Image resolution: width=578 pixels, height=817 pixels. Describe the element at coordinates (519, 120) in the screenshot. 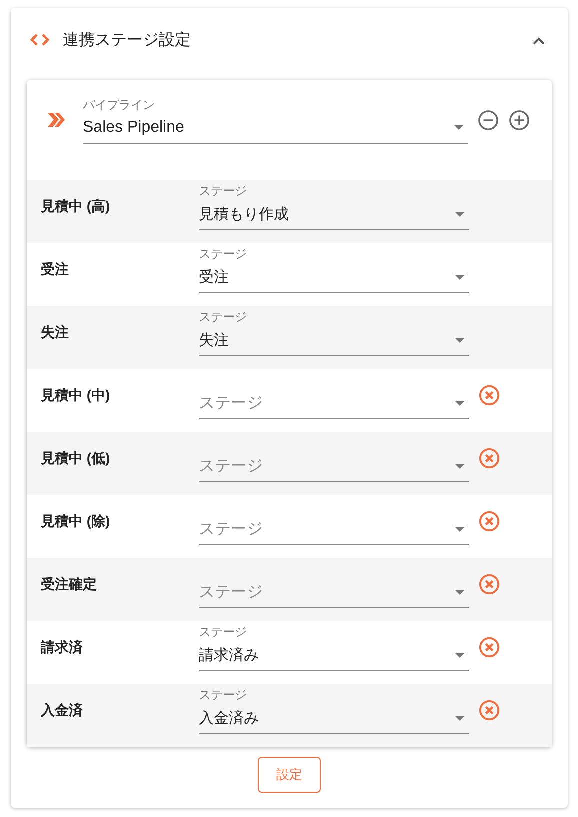

I see `plus-circle-icon` at that location.